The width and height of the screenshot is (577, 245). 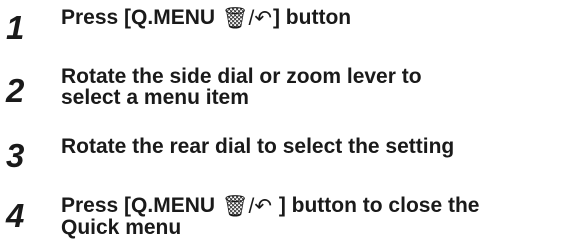 What do you see at coordinates (312, 17) in the screenshot?
I see `step-text-part: ] button` at bounding box center [312, 17].